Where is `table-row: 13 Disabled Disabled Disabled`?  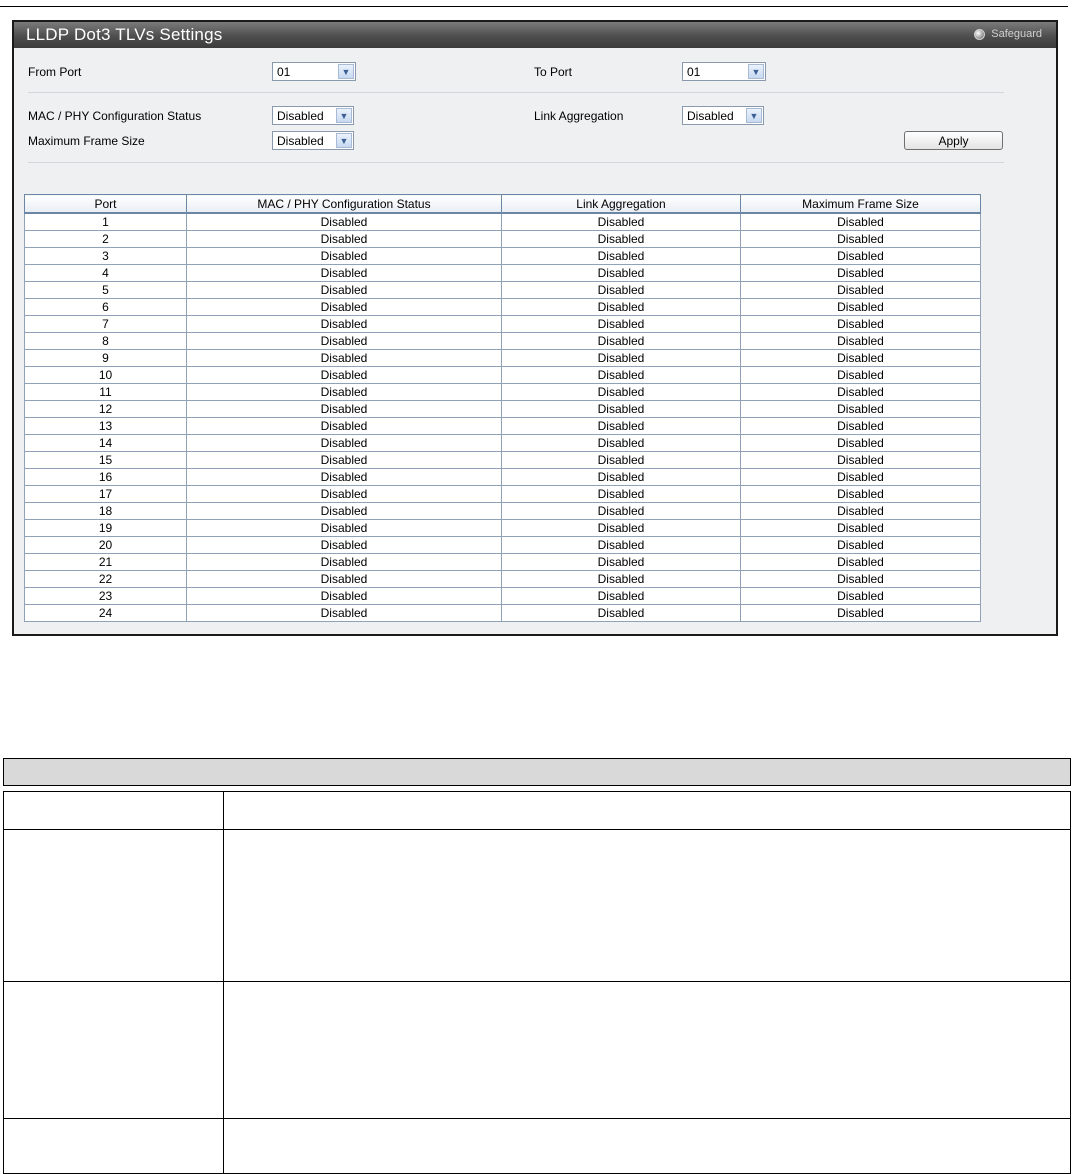 table-row: 13 Disabled Disabled Disabled is located at coordinates (502, 426).